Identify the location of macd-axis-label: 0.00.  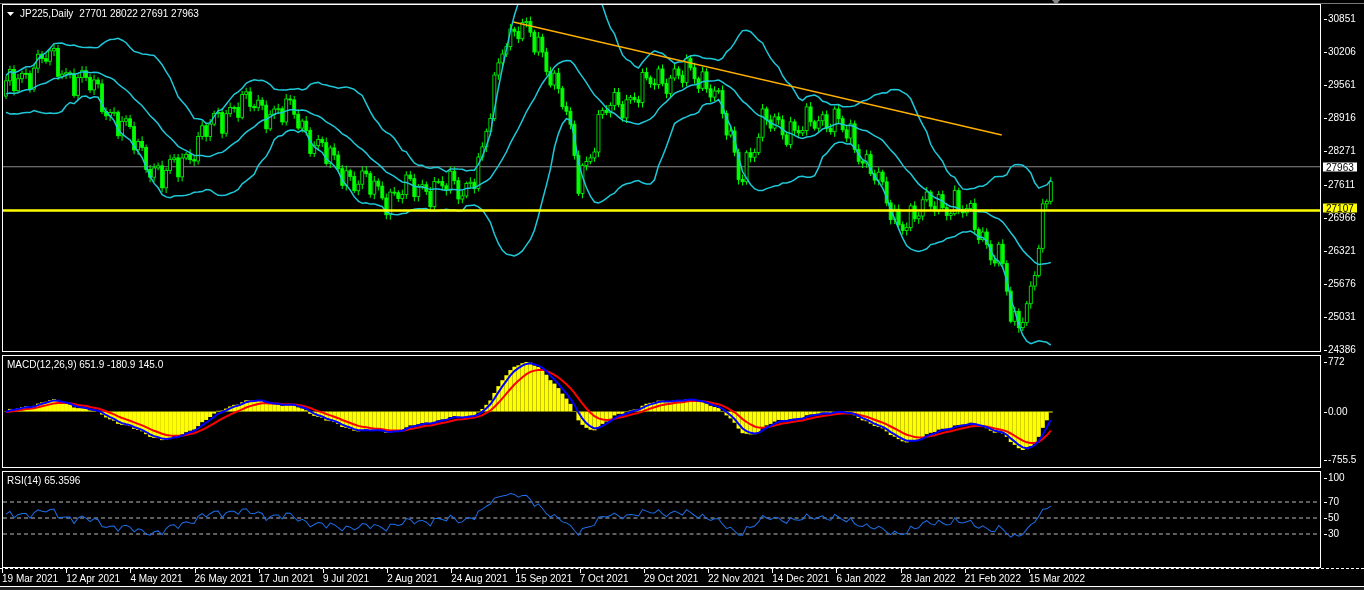
(1336, 411).